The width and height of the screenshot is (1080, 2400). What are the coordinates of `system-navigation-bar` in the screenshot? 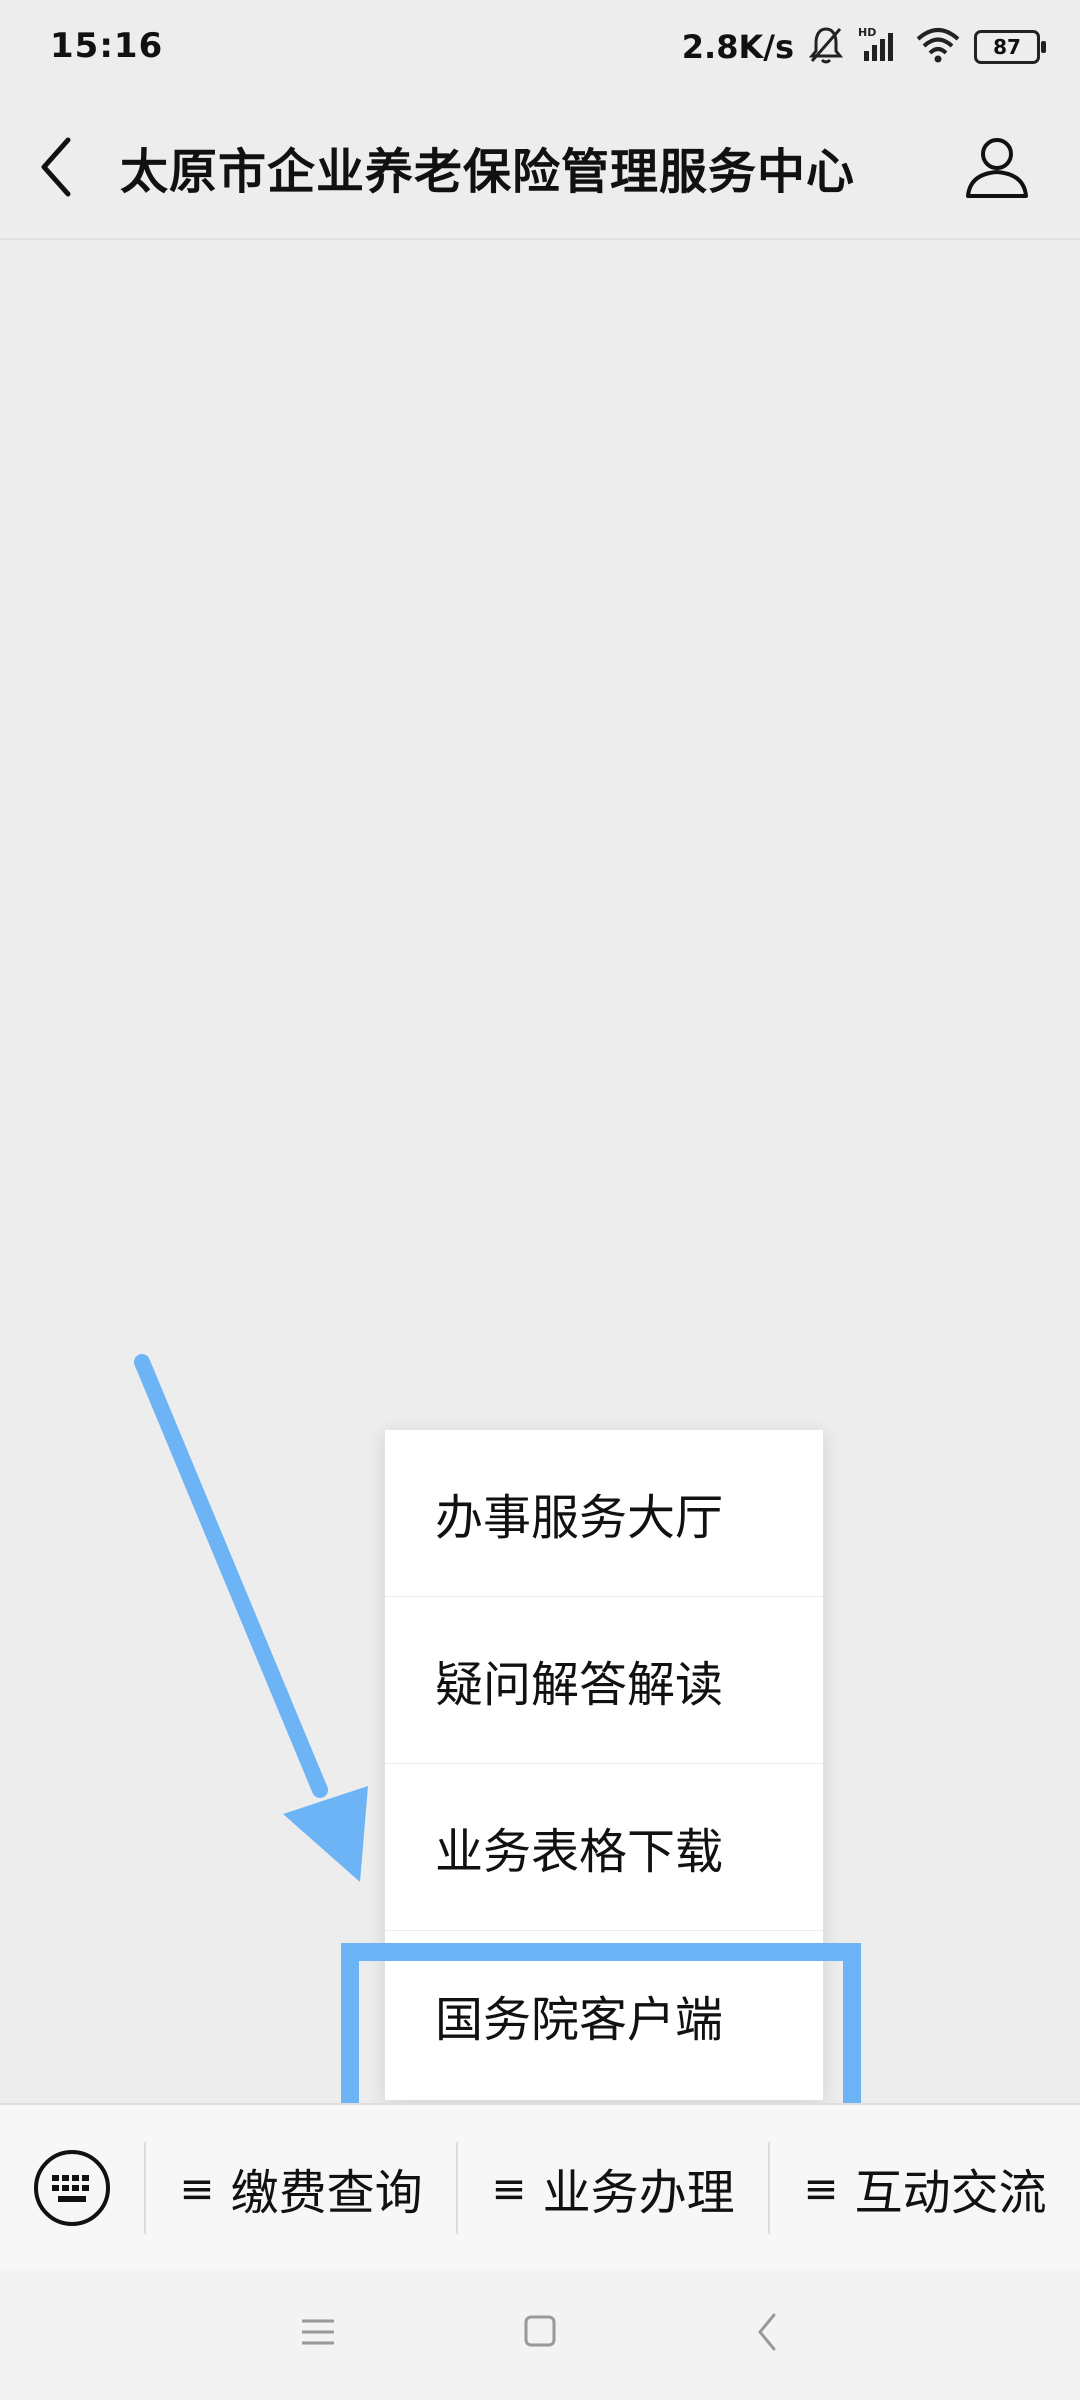 It's located at (540, 2334).